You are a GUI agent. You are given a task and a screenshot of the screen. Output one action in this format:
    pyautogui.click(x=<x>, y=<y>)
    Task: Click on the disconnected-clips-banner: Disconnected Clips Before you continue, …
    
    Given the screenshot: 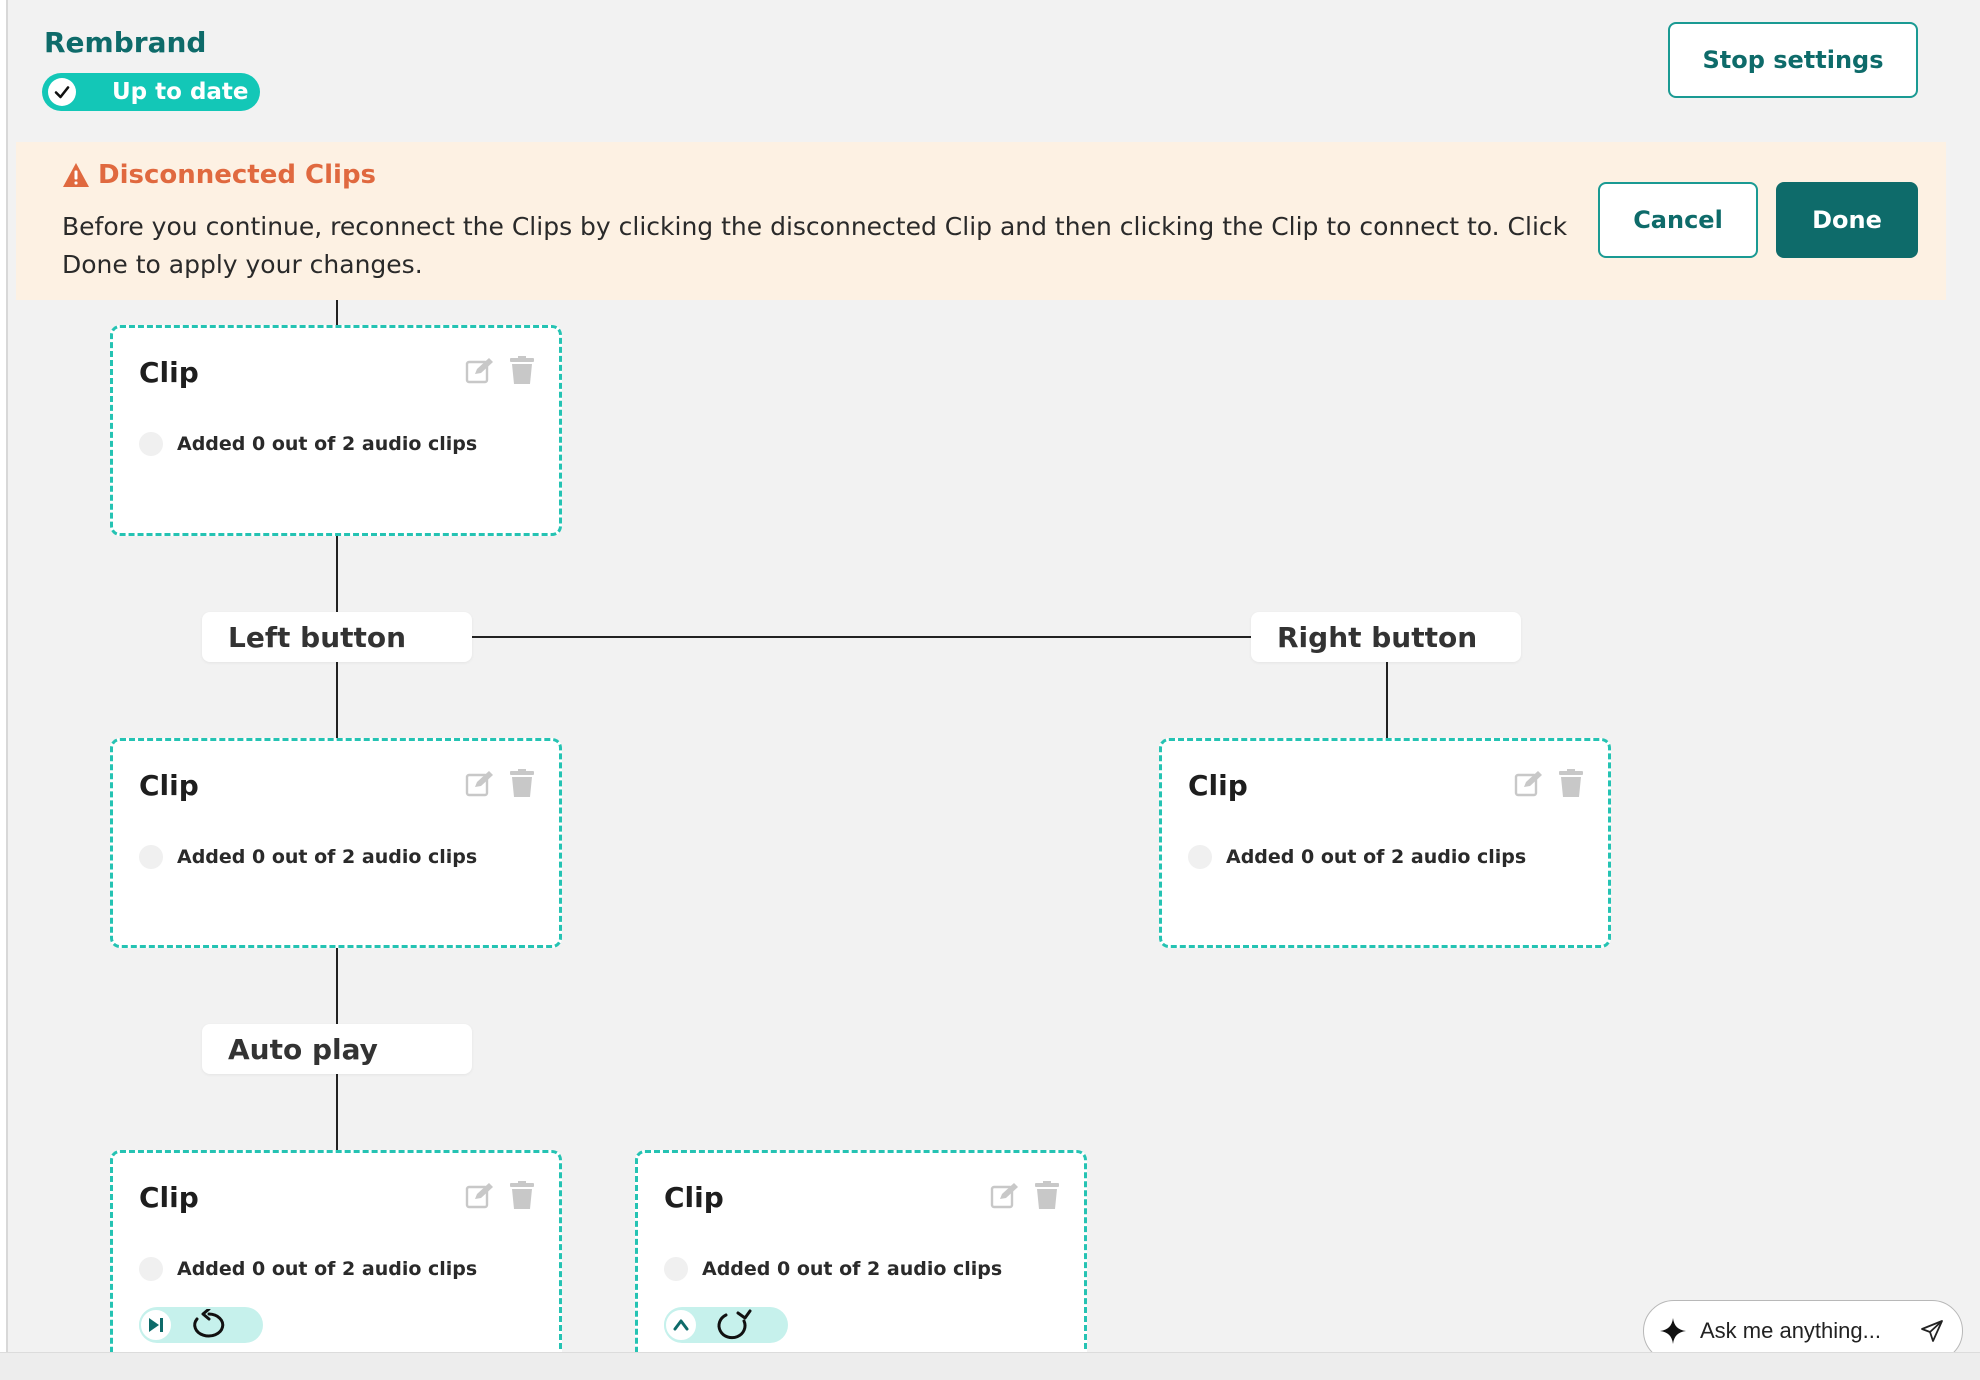 What is the action you would take?
    pyautogui.click(x=981, y=221)
    